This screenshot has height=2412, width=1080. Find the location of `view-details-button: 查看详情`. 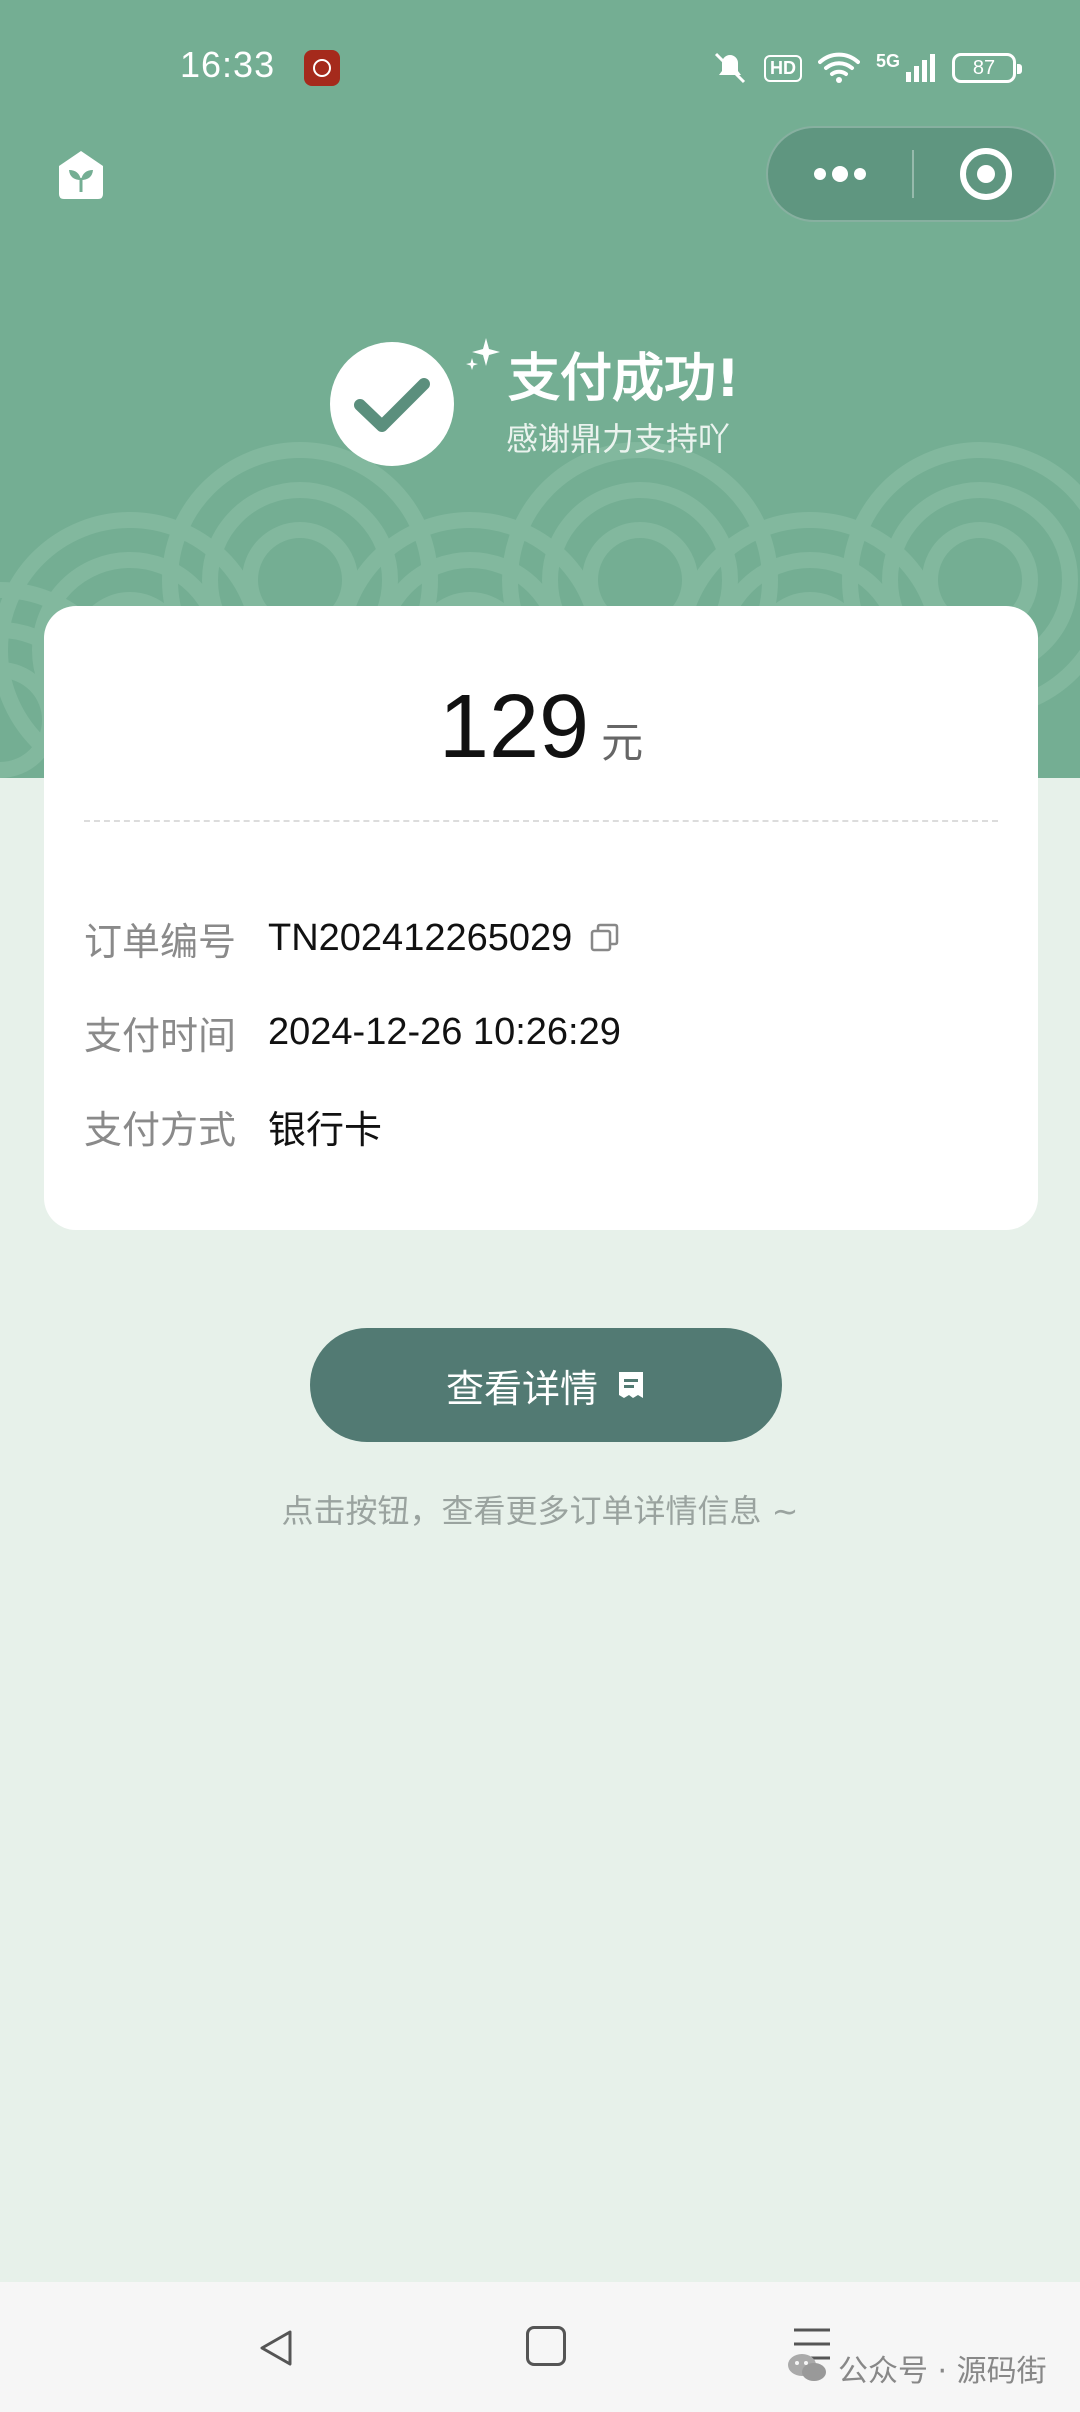

view-details-button: 查看详情 is located at coordinates (546, 1385).